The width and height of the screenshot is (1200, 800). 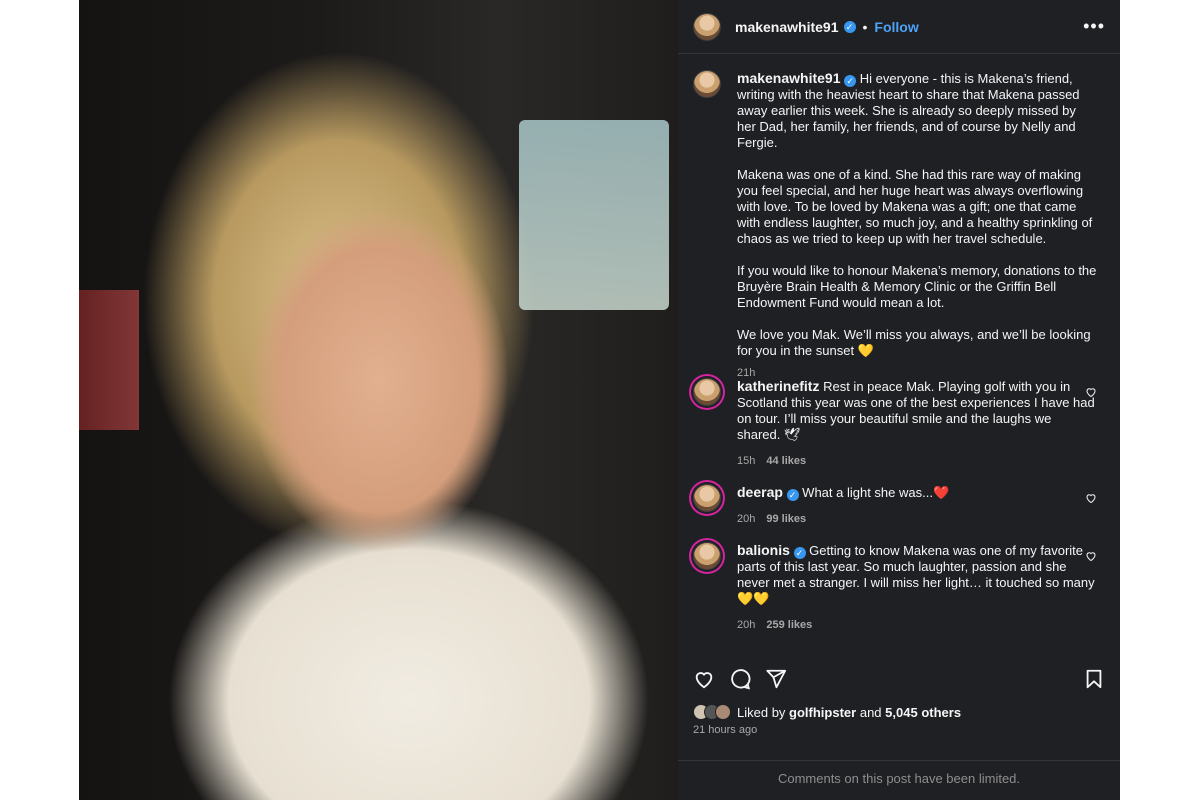 I want to click on likes-summary: Liked by golfhipster and 5,045 others, so click(x=827, y=712).